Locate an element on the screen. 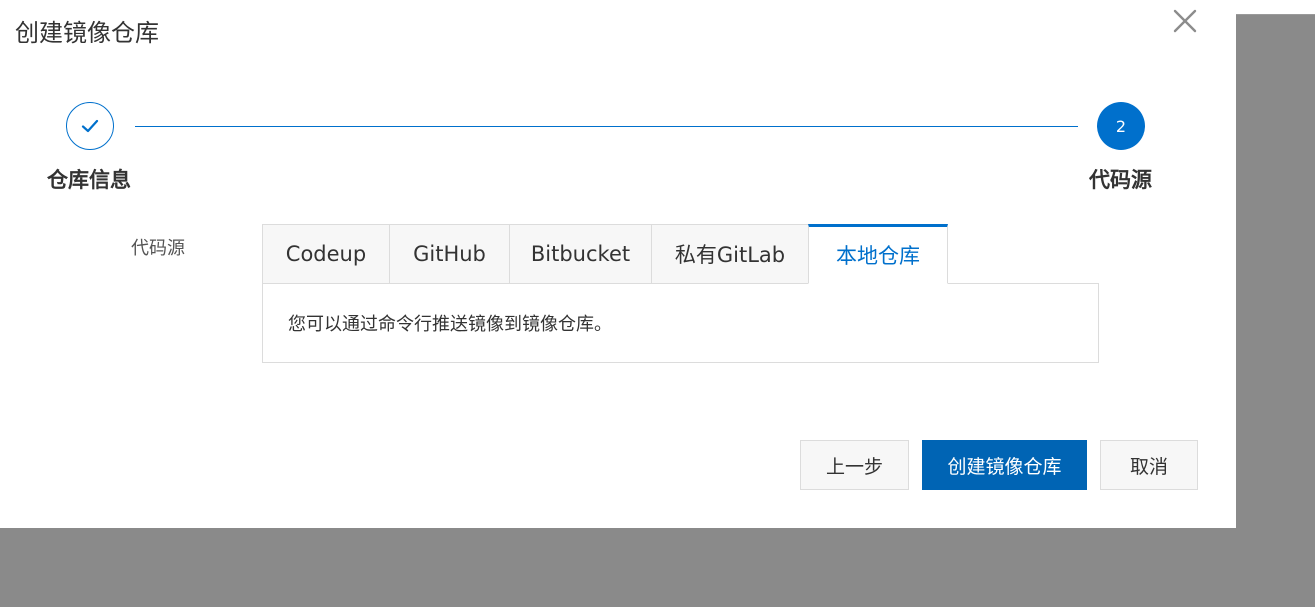  close-button is located at coordinates (1185, 21).